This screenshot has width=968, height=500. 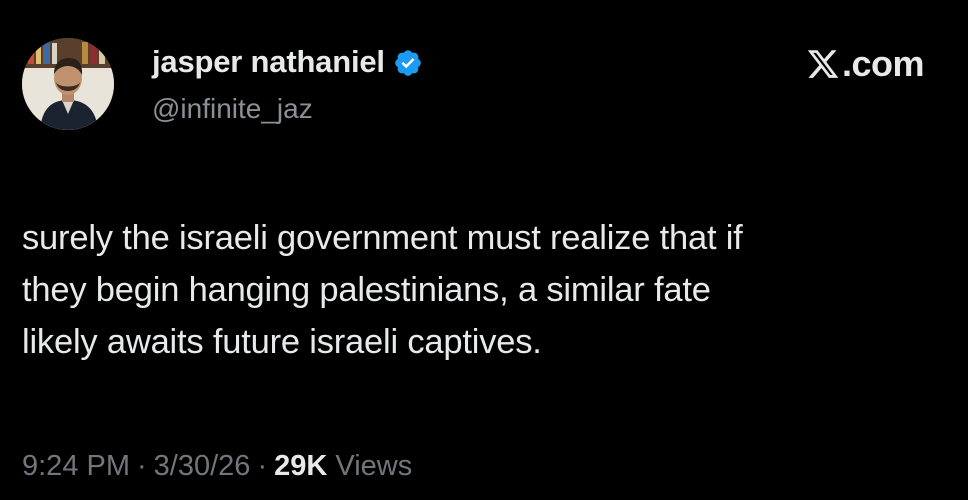 What do you see at coordinates (408, 63) in the screenshot?
I see `verified-badge-icon` at bounding box center [408, 63].